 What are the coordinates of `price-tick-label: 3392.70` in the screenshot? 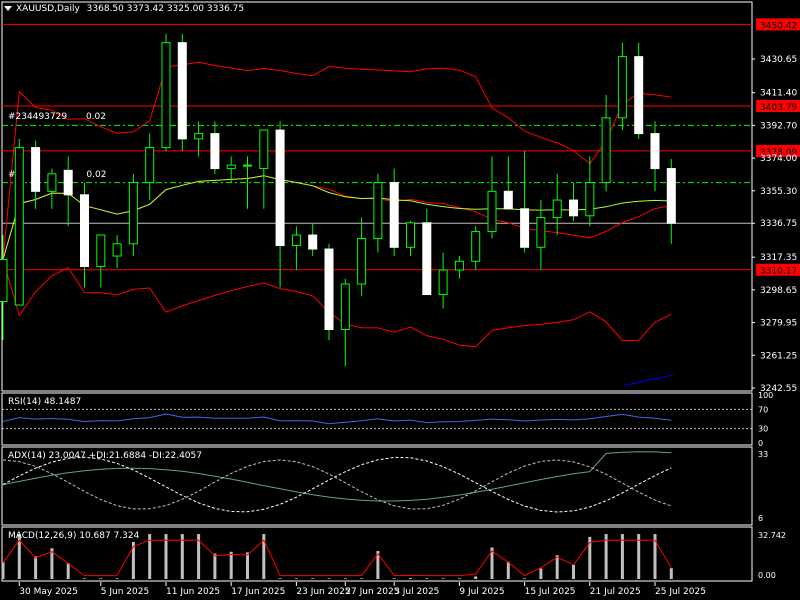 It's located at (778, 126).